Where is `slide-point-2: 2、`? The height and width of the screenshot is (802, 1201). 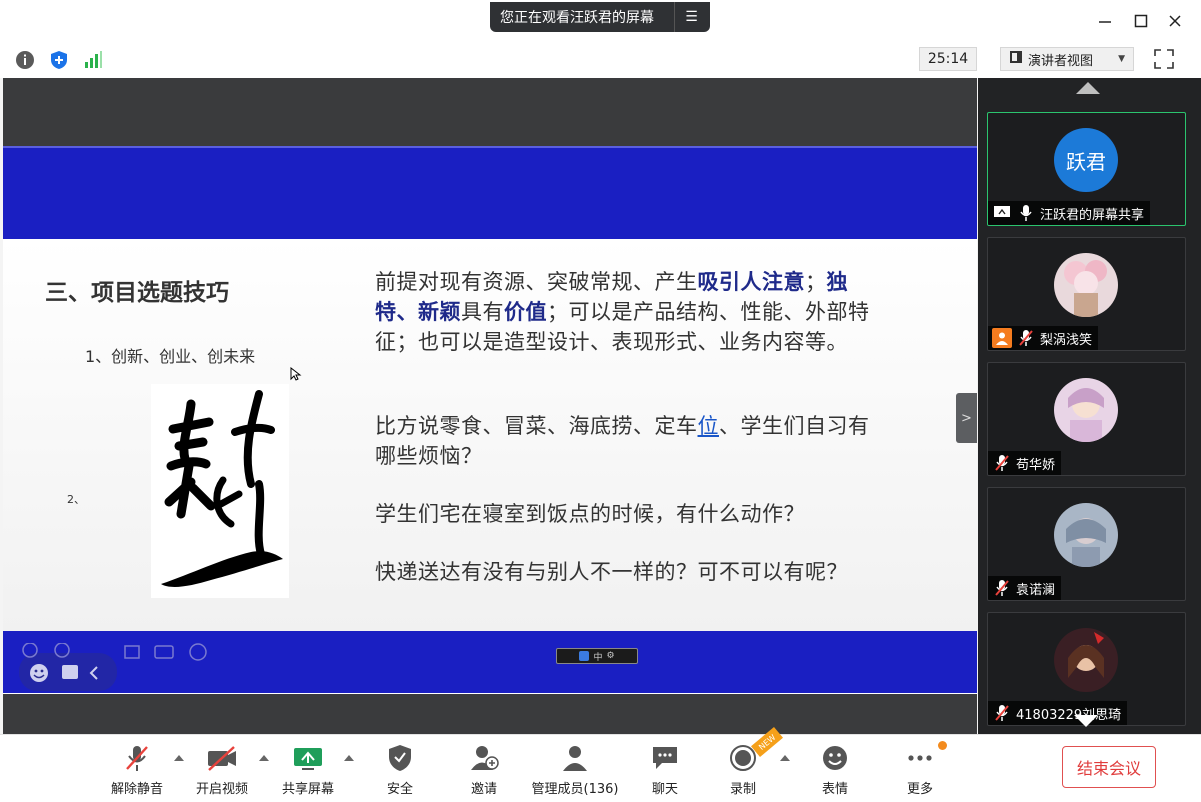 slide-point-2: 2、 is located at coordinates (76, 499).